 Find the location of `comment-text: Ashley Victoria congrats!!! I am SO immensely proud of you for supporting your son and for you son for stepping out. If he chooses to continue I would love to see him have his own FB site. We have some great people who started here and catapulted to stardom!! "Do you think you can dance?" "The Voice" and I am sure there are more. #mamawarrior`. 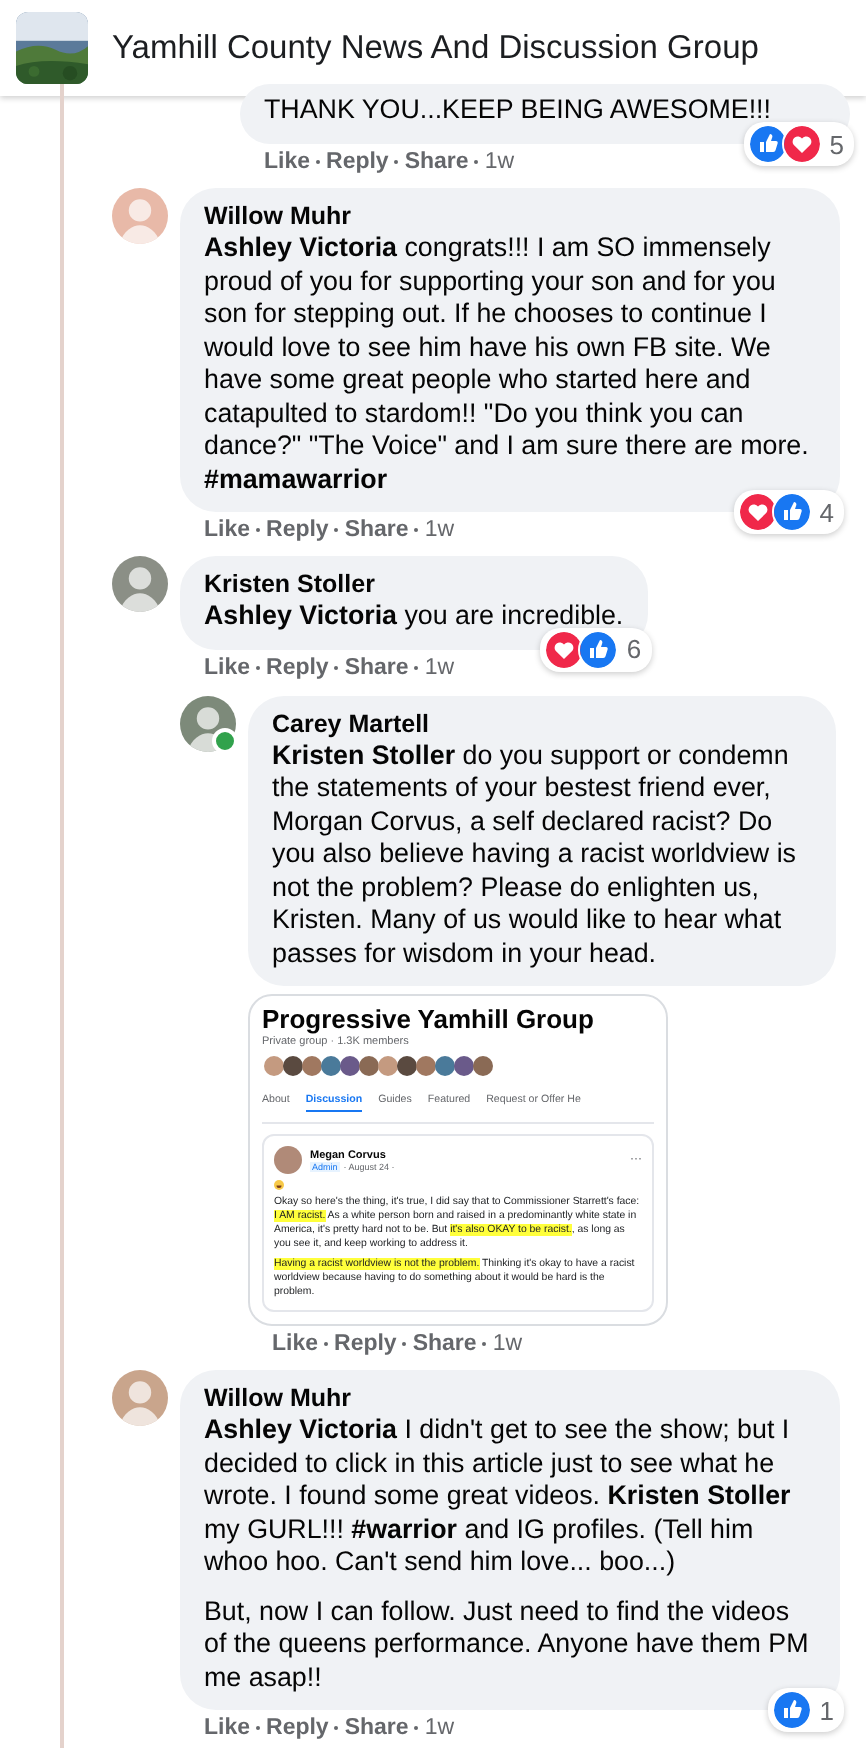

comment-text: Ashley Victoria congrats!!! I am SO immensely proud of you for supporting your son and for you son for stepping out. If he chooses to continue I would love to see him have his own FB site. We have some great people who started here and catapulted to stardom!! "Do you think you can dance?" "The Voice" and I am sure there are more. #mamawarrior is located at coordinates (507, 364).